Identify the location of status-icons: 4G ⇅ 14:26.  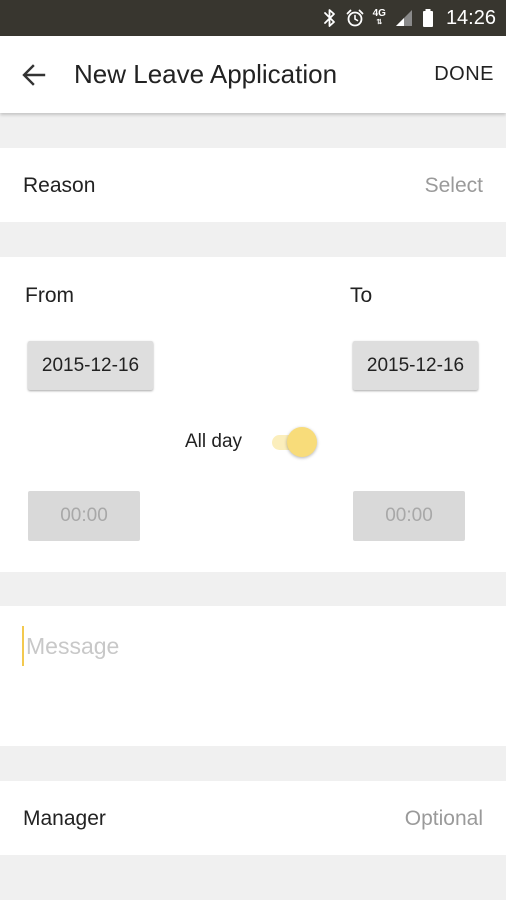
(409, 18).